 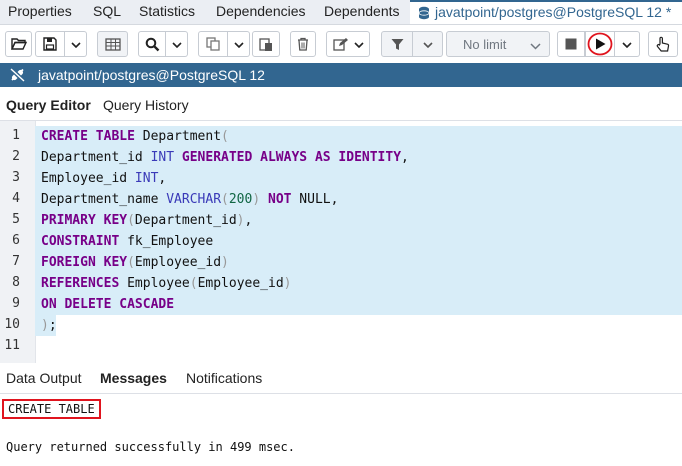 I want to click on editor-line: 8 REFERENCES Employee(Employee_id), so click(x=341, y=283).